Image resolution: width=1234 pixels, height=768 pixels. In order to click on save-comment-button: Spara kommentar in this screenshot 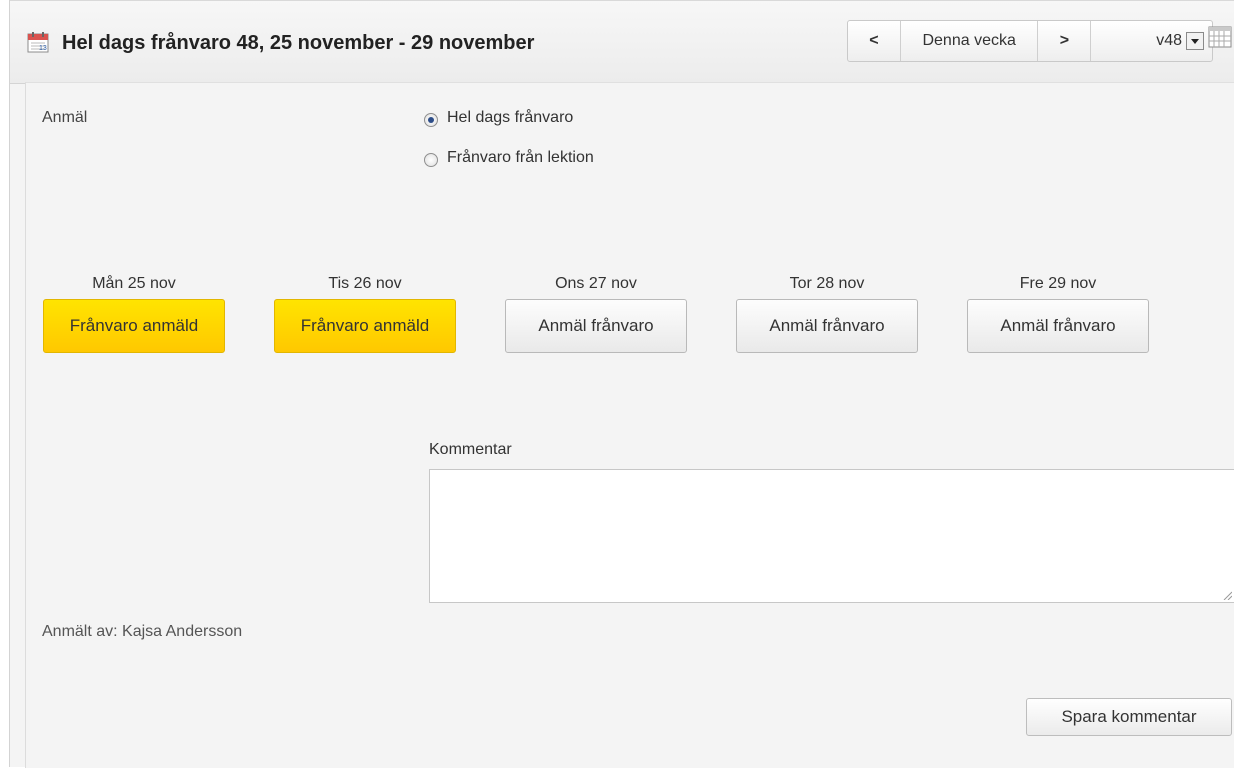, I will do `click(1129, 717)`.